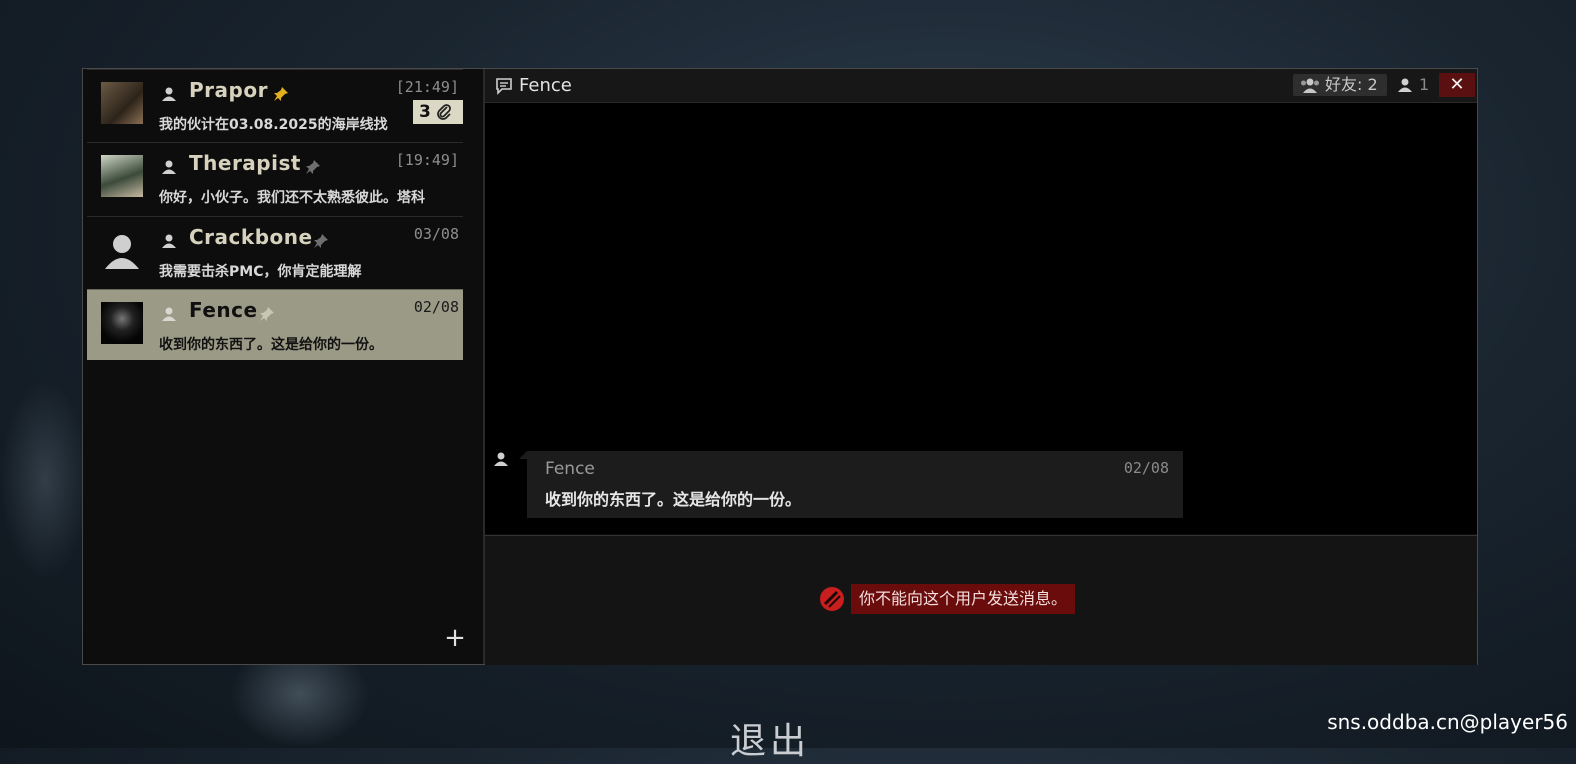  Describe the element at coordinates (455, 638) in the screenshot. I see `add-dialog-button: +` at that location.